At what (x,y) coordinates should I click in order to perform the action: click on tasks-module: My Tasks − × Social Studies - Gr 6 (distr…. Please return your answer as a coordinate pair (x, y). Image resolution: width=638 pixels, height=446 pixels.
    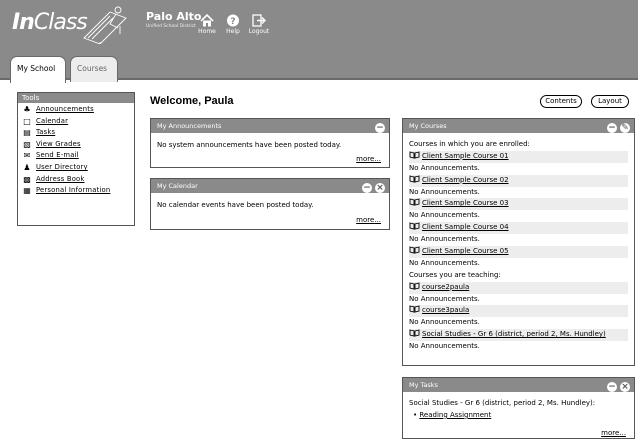
    Looking at the image, I should click on (518, 408).